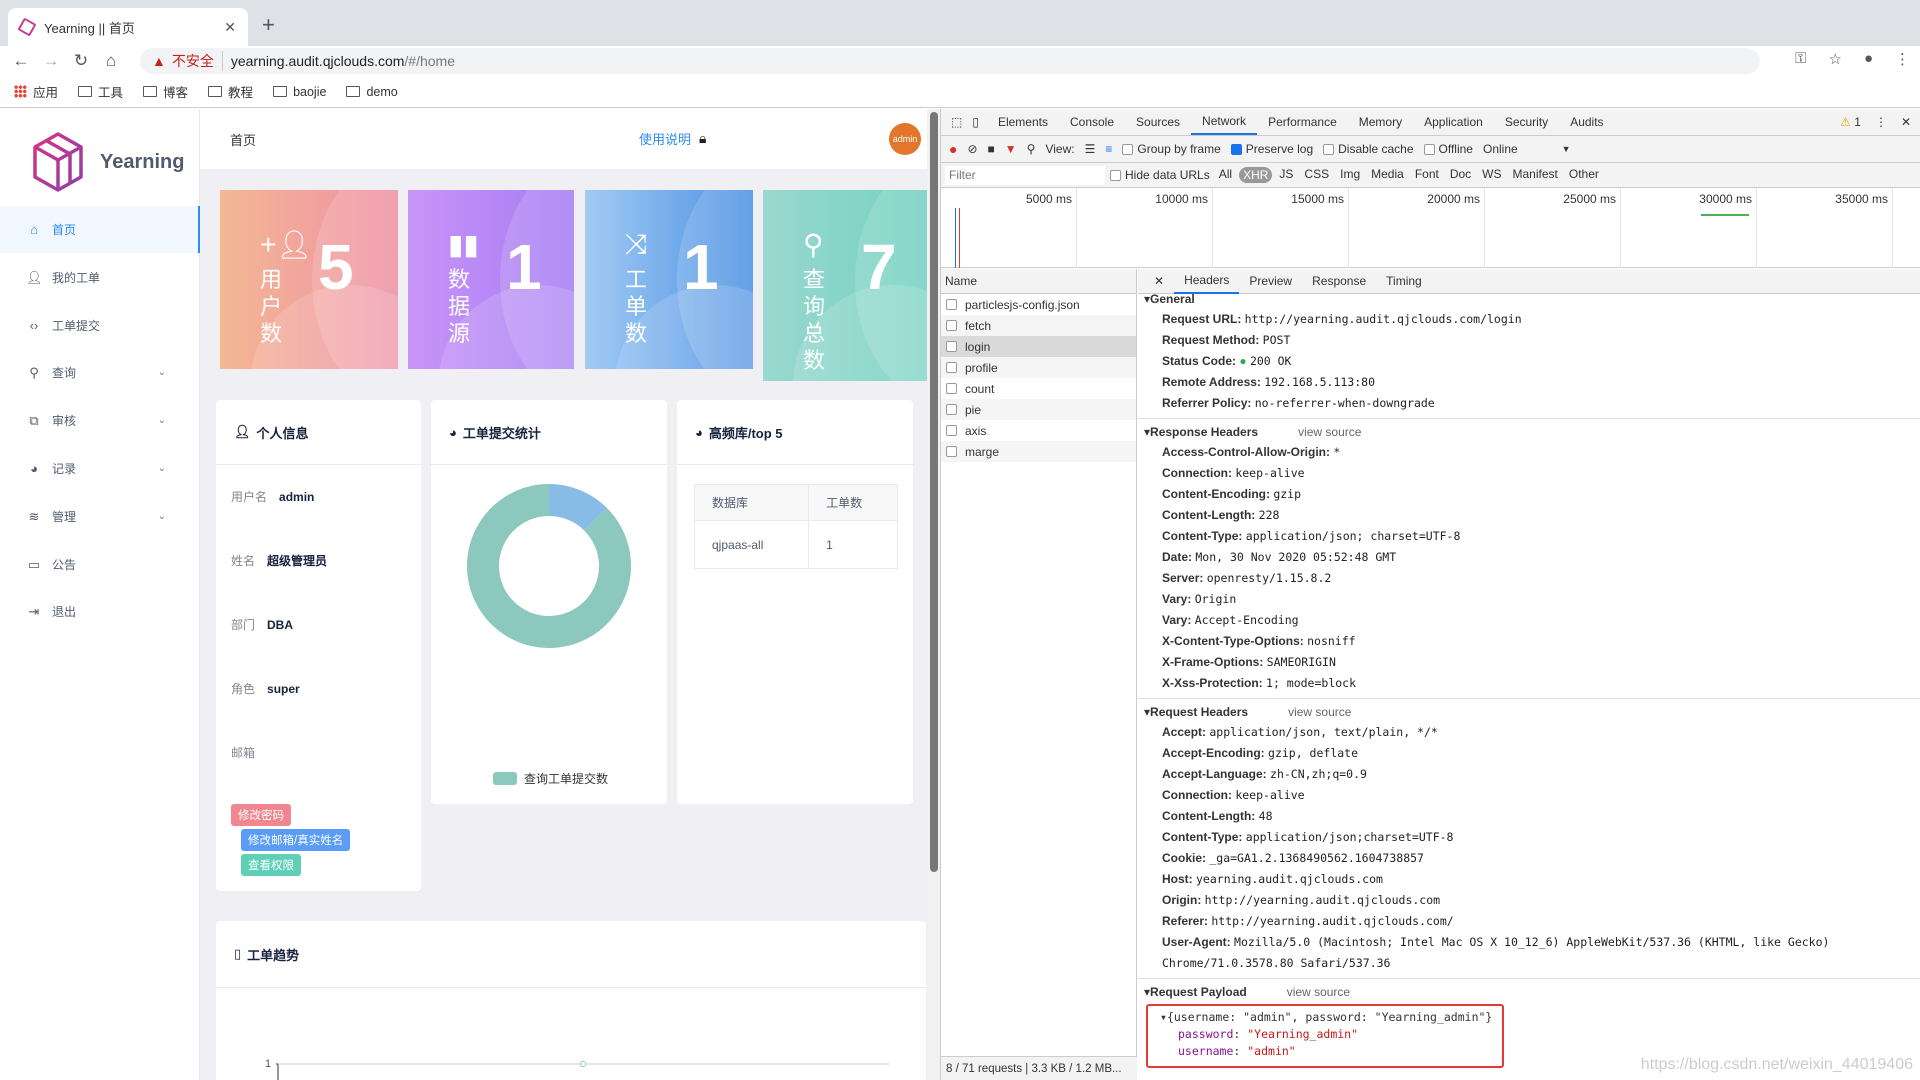 The height and width of the screenshot is (1080, 1920). Describe the element at coordinates (1031, 149) in the screenshot. I see `search-icon: ⚲` at that location.